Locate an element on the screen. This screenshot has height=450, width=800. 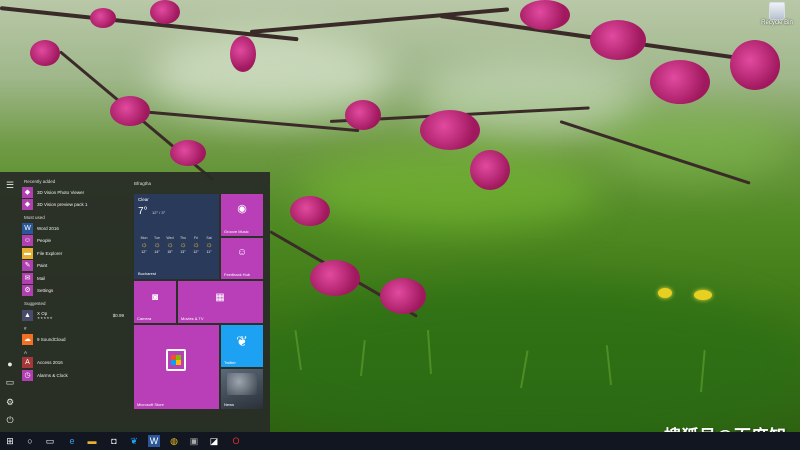
tile-camera: ◙ Camera is located at coordinates (155, 302).